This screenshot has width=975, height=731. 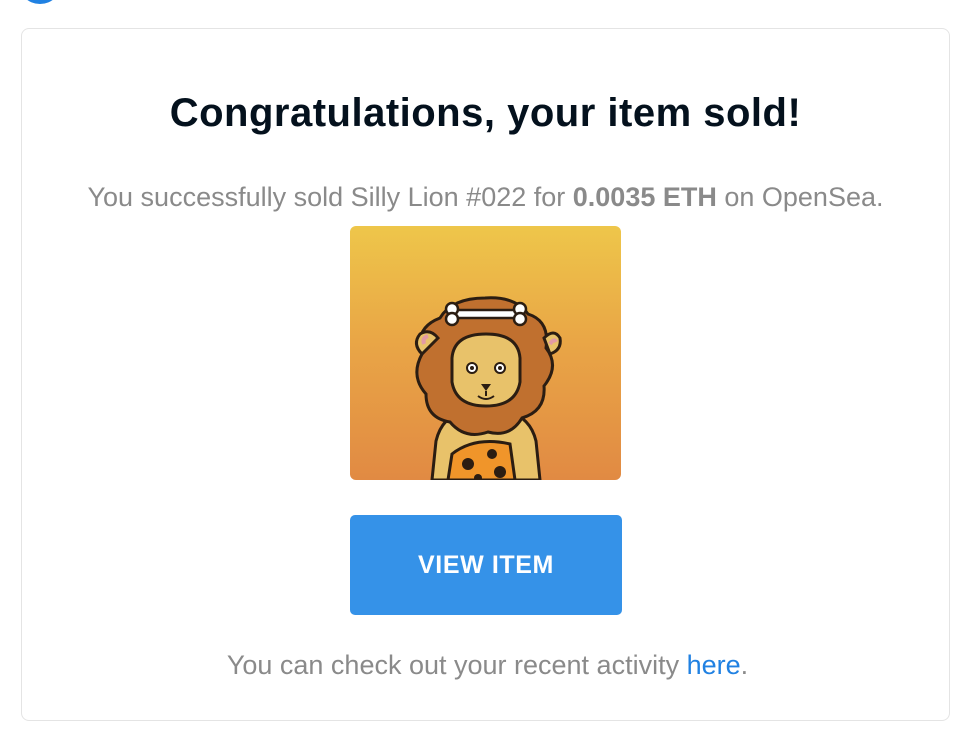 I want to click on sale-message-suffix: on OpenSea., so click(x=800, y=197).